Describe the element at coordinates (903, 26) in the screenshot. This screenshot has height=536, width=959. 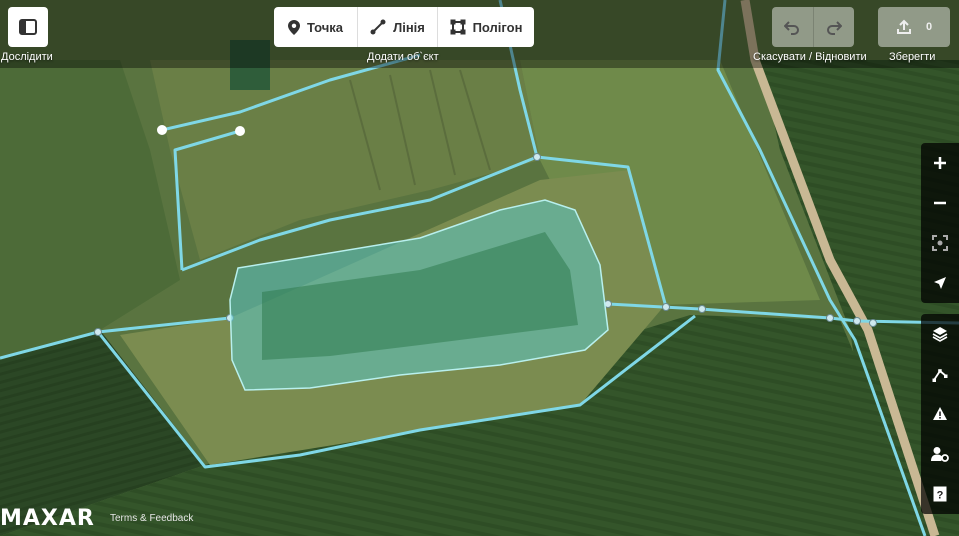
I see `upload-icon` at that location.